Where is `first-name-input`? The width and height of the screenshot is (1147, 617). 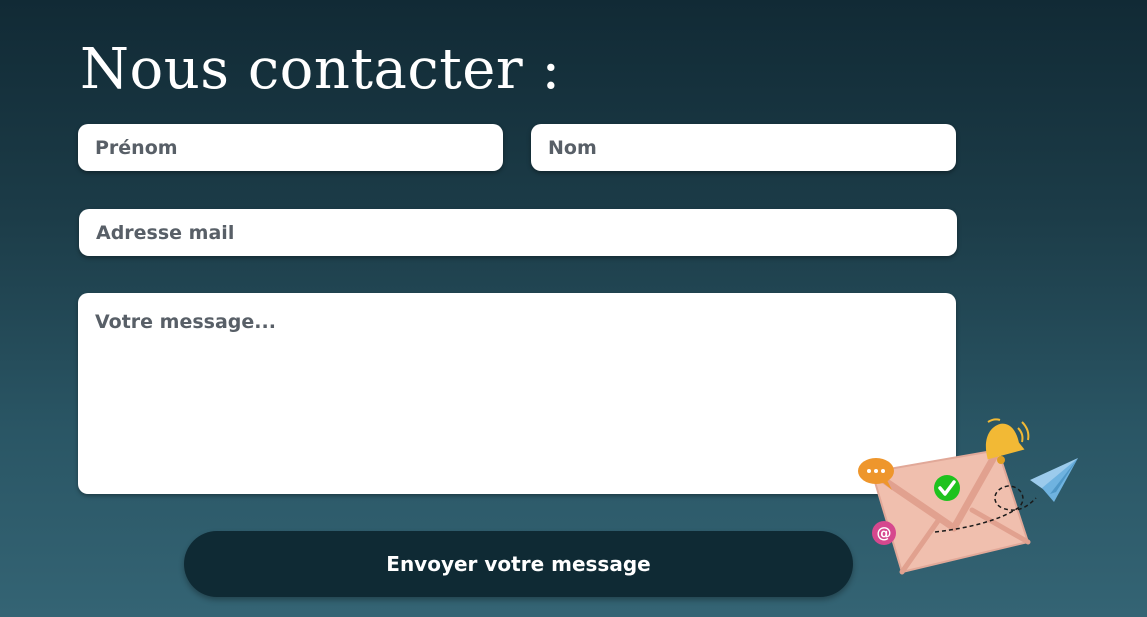 first-name-input is located at coordinates (290, 147).